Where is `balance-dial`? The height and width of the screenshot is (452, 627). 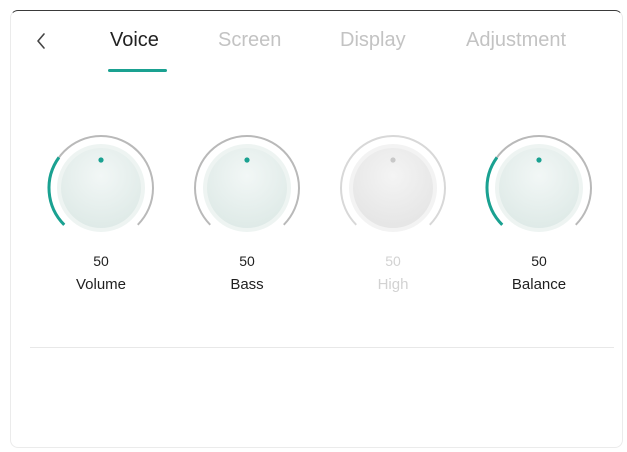
balance-dial is located at coordinates (538, 183).